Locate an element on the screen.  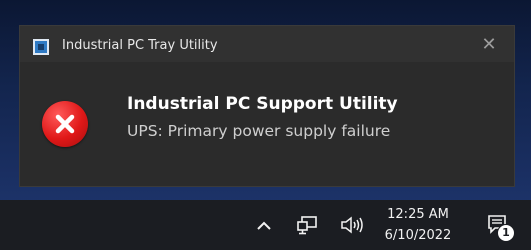
toast-header: Industrial PC Tray Utility ✕ is located at coordinates (267, 44).